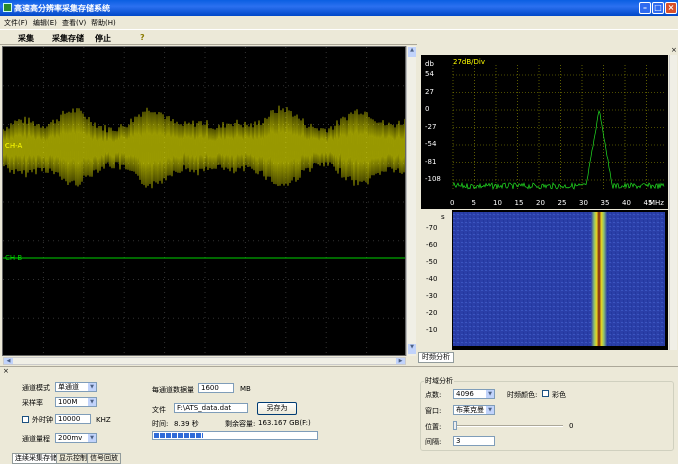 The height and width of the screenshot is (464, 678). Describe the element at coordinates (544, 280) in the screenshot. I see `waterfall-plot: s` at that location.